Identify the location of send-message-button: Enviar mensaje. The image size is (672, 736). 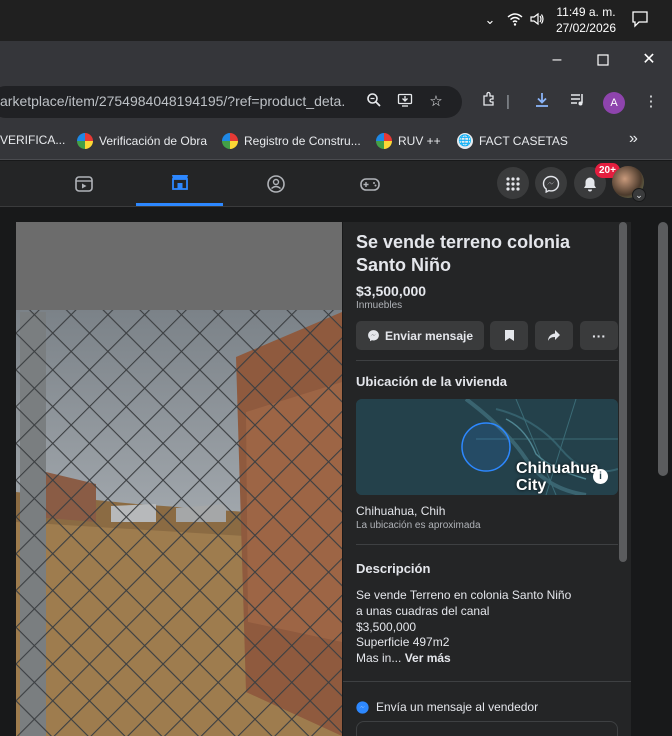
(420, 335).